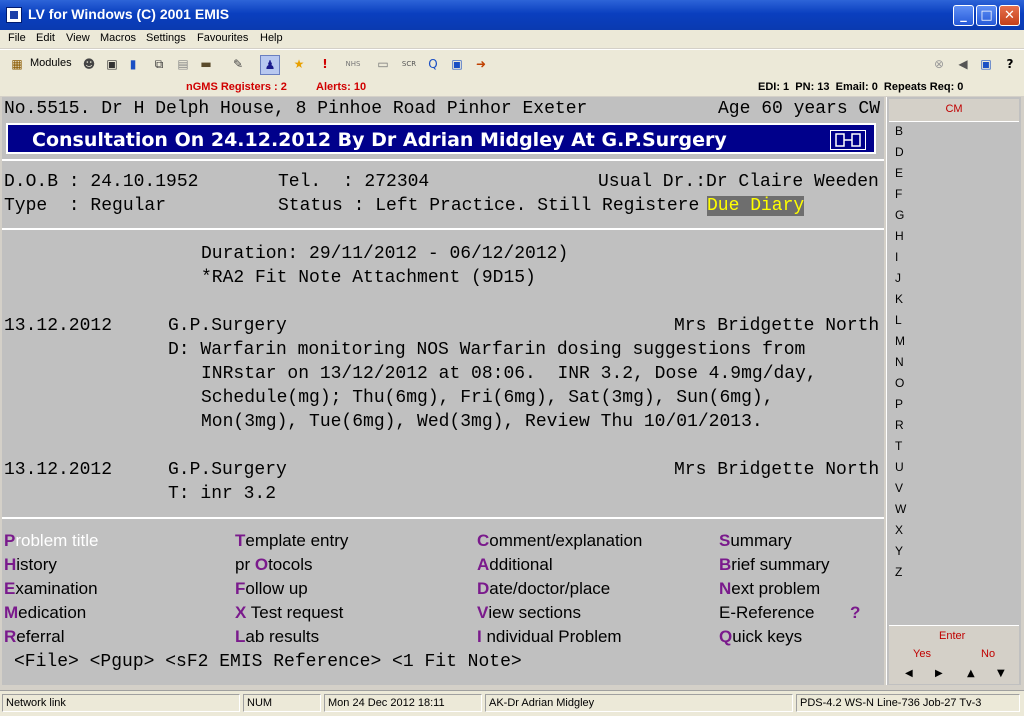  Describe the element at coordinates (899, 383) in the screenshot. I see `letter-index-o: O` at that location.